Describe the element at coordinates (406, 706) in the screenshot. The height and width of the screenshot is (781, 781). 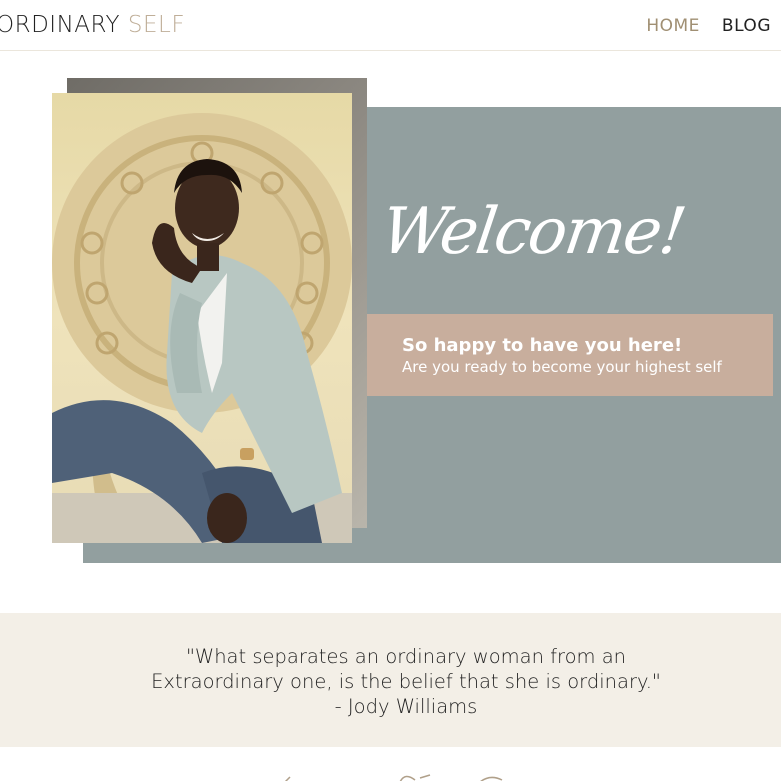
I see `quote-author: - Jody Williams` at that location.